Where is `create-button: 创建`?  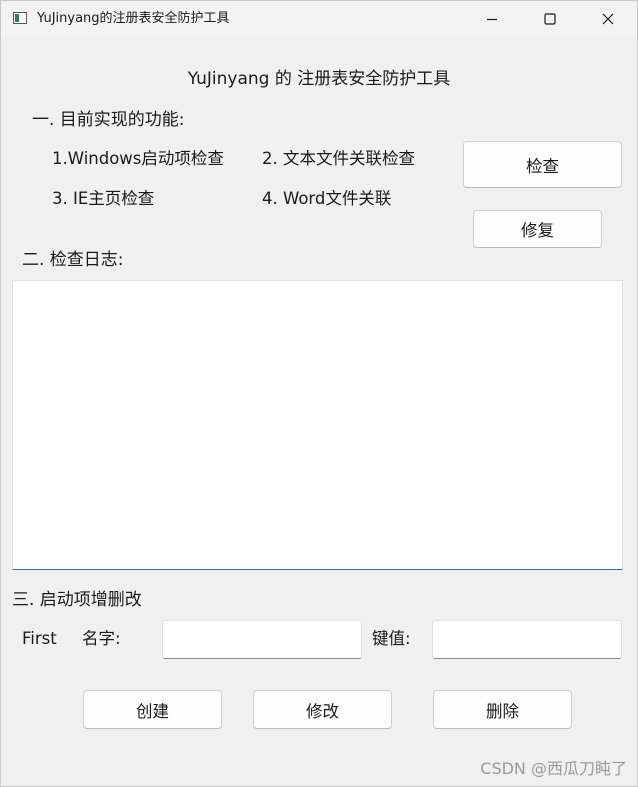 create-button: 创建 is located at coordinates (152, 709).